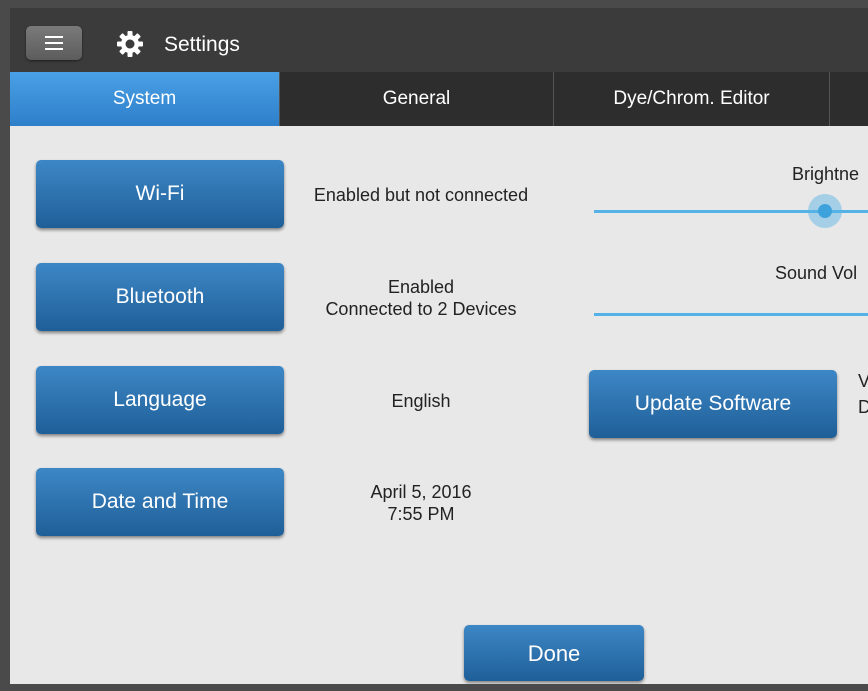 This screenshot has height=691, width=868. What do you see at coordinates (421, 503) in the screenshot?
I see `date-time-status: April 5, 2016 7:55 PM` at bounding box center [421, 503].